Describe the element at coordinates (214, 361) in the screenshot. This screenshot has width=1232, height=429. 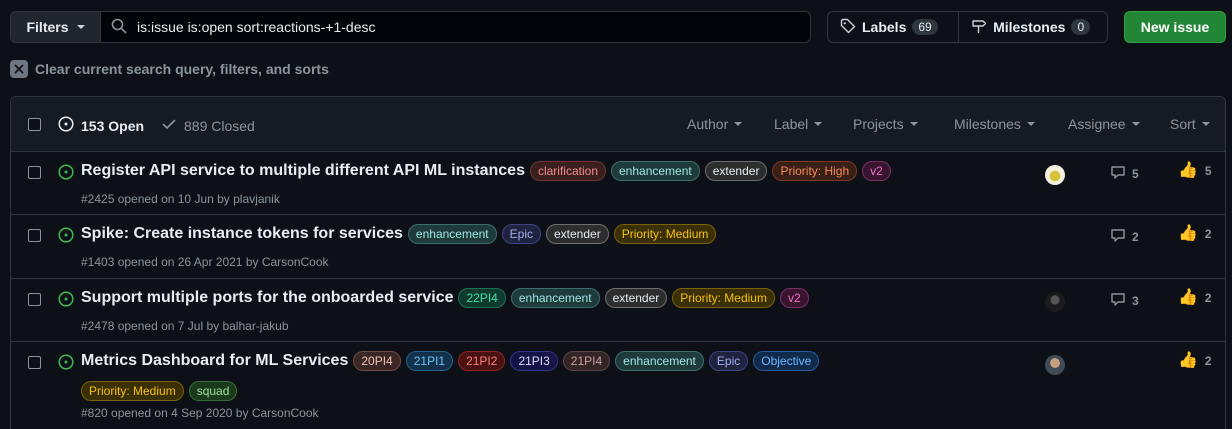
I see `issue-title-link: Metrics Dashboard for ML Services` at that location.